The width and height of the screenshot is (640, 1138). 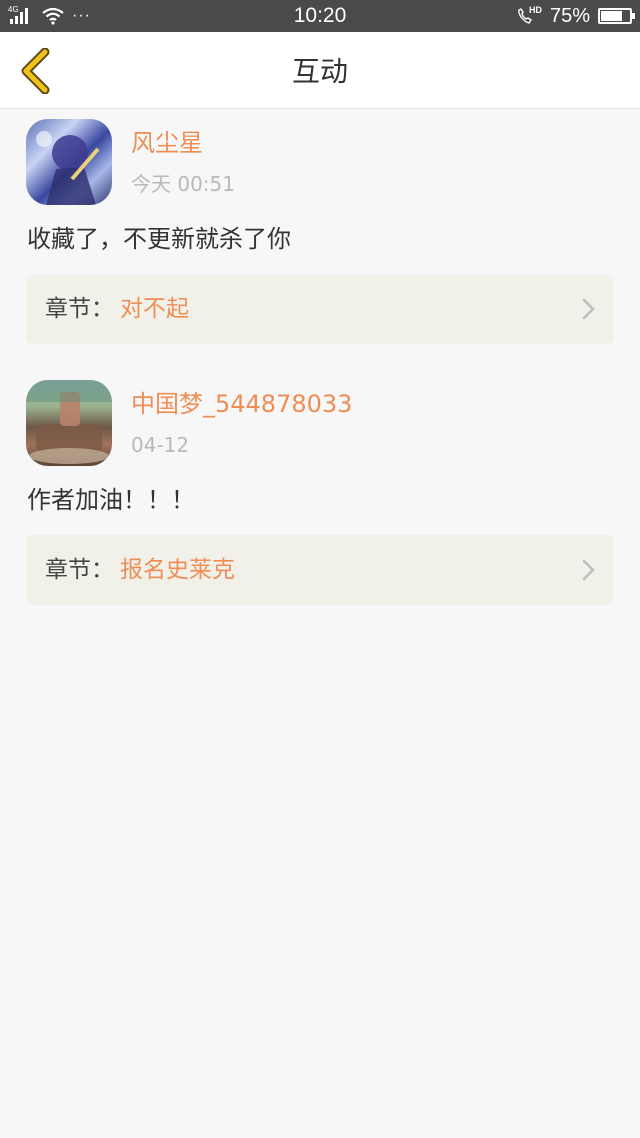 I want to click on battery-percent: 75%, so click(x=569, y=16).